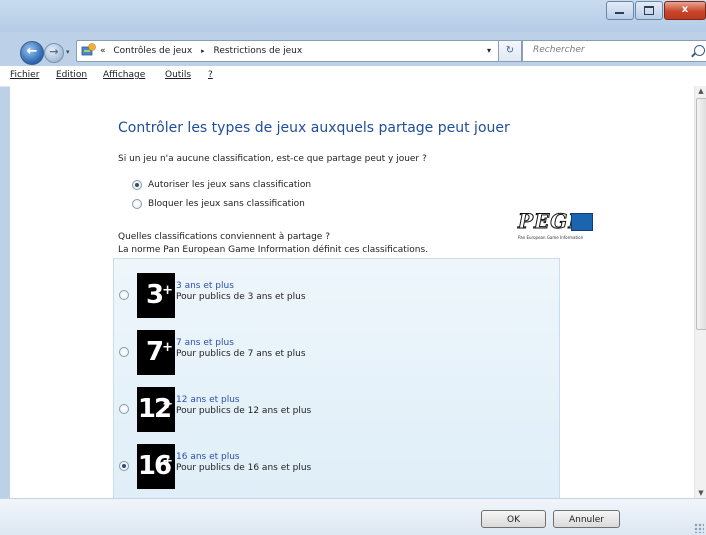 This screenshot has height=535, width=706. I want to click on rating-7-description: Pour publics de 7 ans et plus, so click(241, 354).